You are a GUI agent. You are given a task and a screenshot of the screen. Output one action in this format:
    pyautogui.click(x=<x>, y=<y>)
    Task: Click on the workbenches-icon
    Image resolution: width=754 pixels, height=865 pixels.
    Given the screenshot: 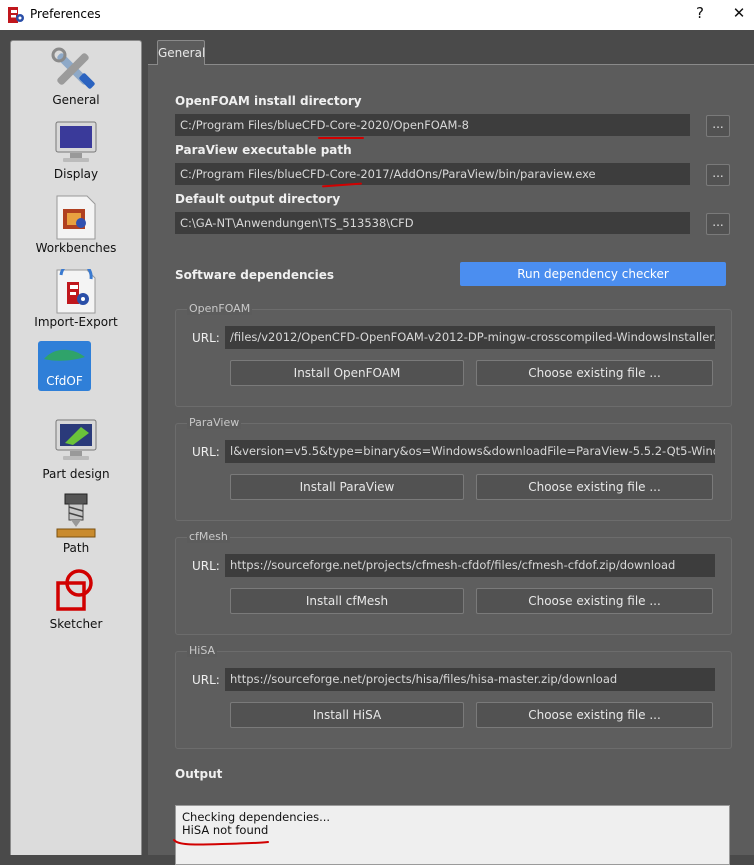 What is the action you would take?
    pyautogui.click(x=76, y=217)
    